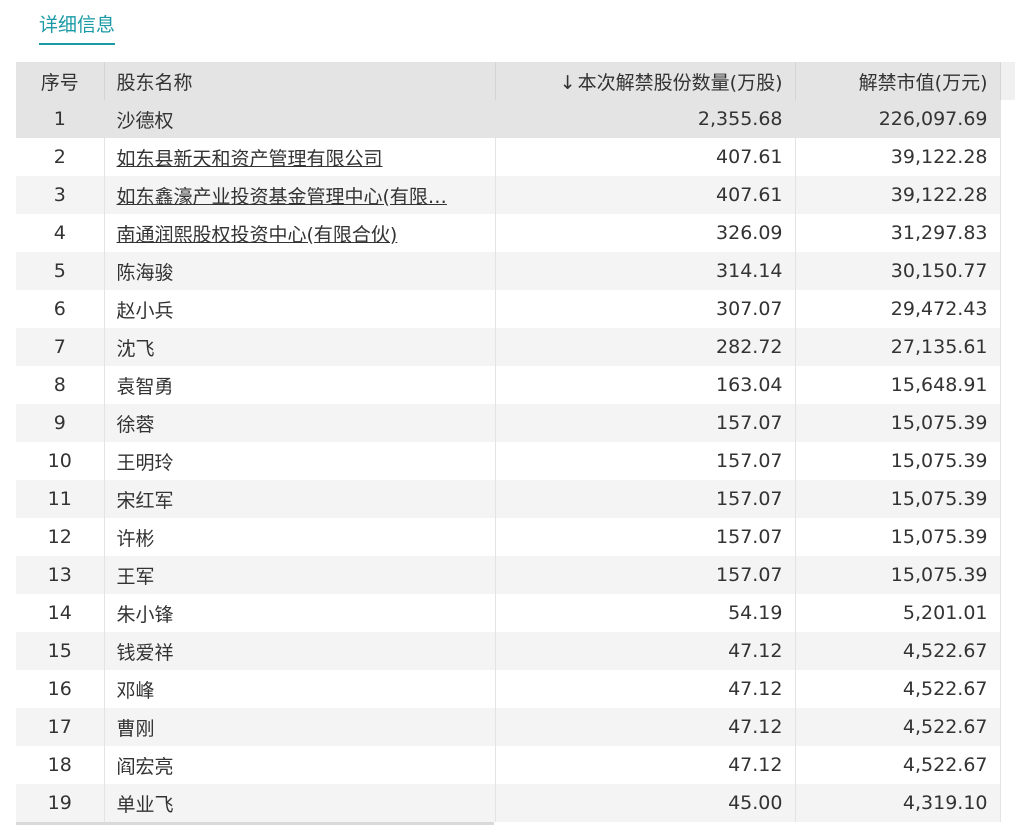 The width and height of the screenshot is (1015, 831). I want to click on unlock-market-value: 15,648.91, so click(898, 385).